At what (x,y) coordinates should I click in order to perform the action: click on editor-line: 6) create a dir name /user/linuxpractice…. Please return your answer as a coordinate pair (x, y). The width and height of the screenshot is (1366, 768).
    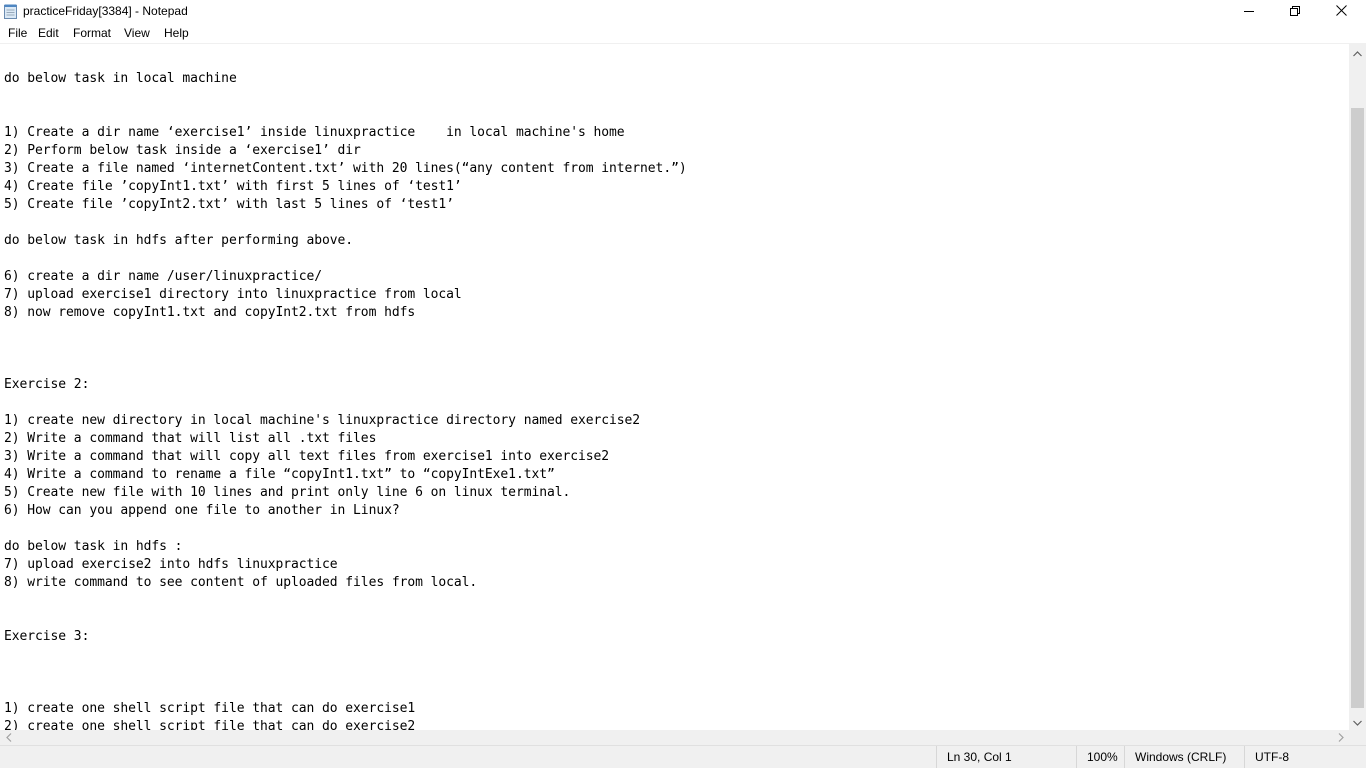
    Looking at the image, I should click on (163, 276).